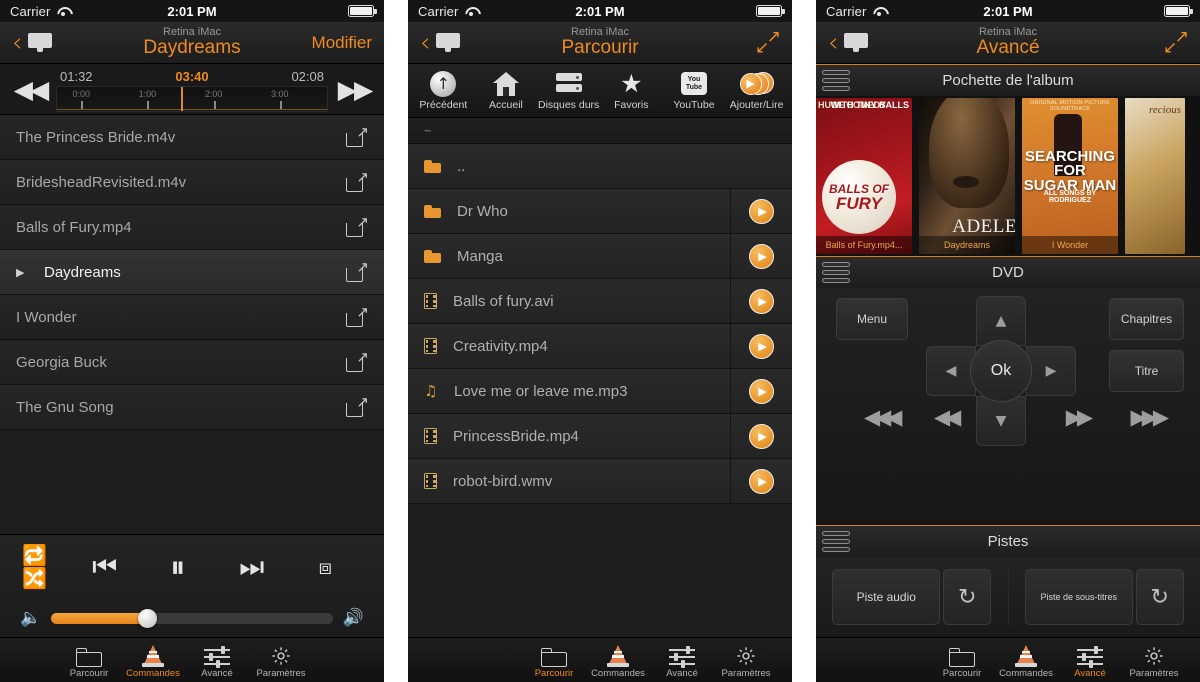 The width and height of the screenshot is (1200, 682). What do you see at coordinates (353, 618) in the screenshot?
I see `volume-high-icon: 🔊` at bounding box center [353, 618].